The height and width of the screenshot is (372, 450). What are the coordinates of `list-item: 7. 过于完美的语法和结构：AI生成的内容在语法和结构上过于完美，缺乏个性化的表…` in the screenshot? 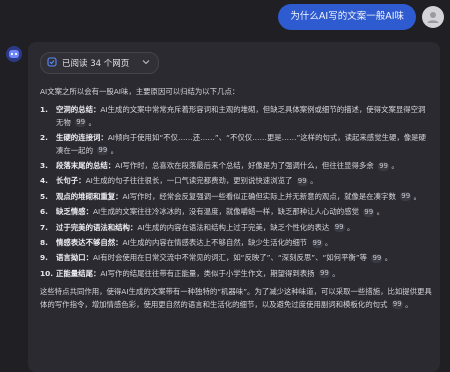 It's located at (236, 228).